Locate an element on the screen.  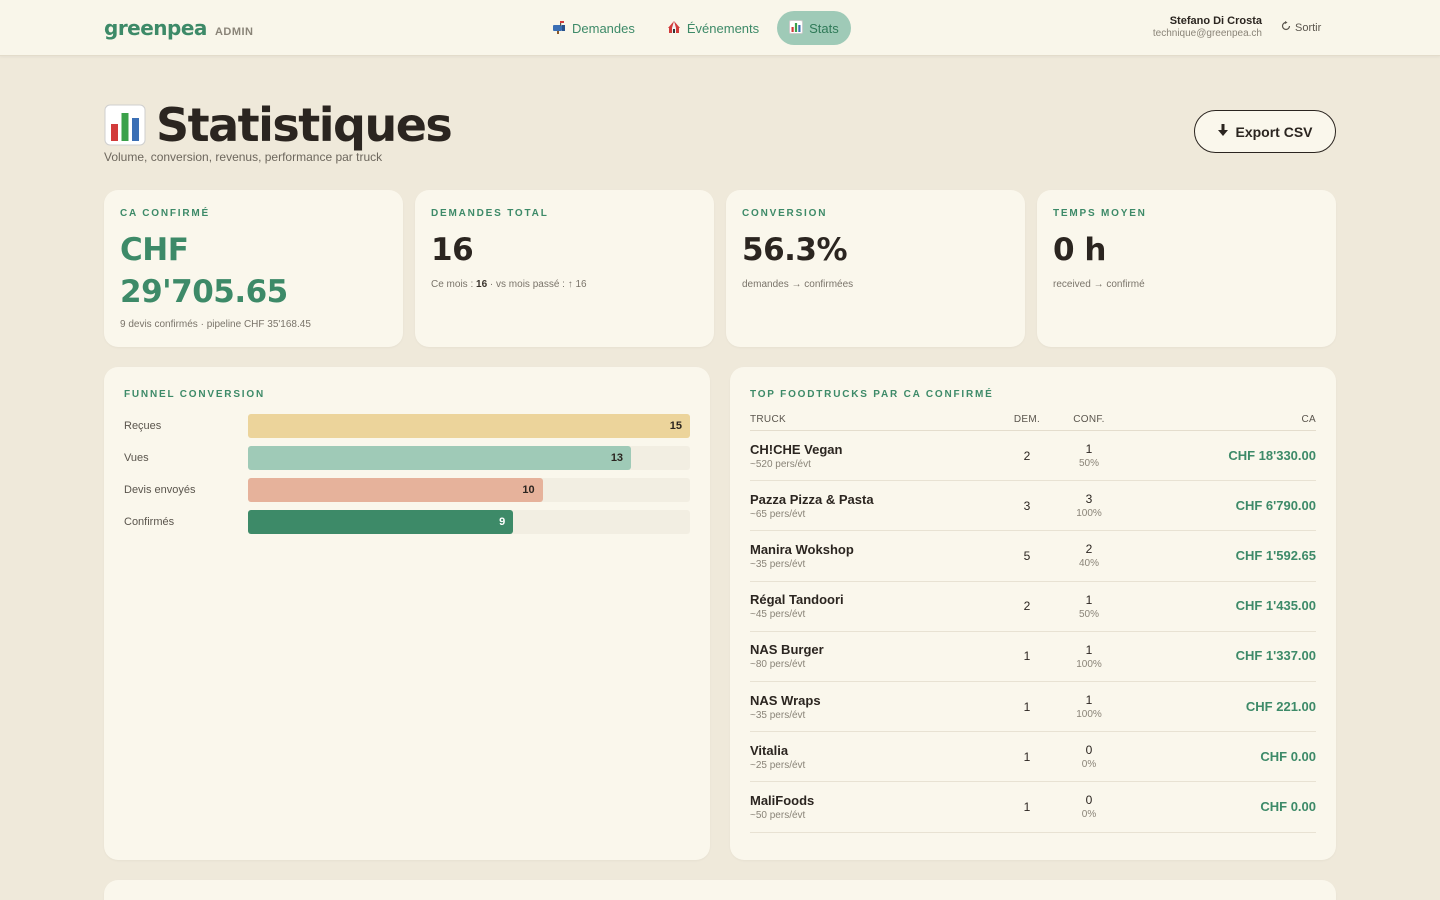
truck-cell: NAS Wraps ~35 pers/évt is located at coordinates (873, 707).